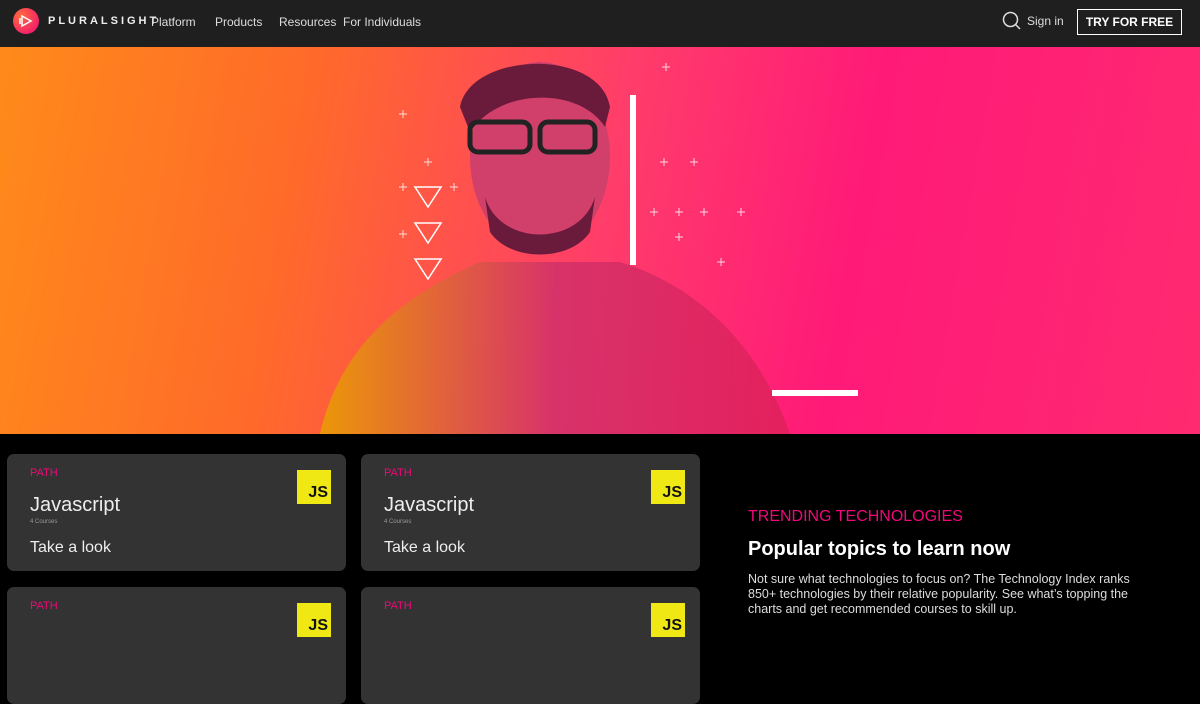 The image size is (1200, 704). Describe the element at coordinates (238, 22) in the screenshot. I see `nav-products: Products` at that location.